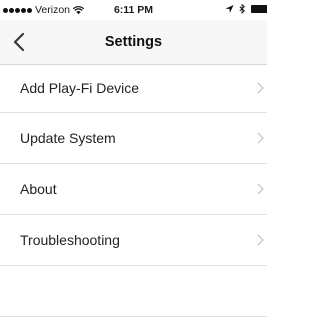  I want to click on status-bar: Verizon 6:11 PM, so click(133, 10).